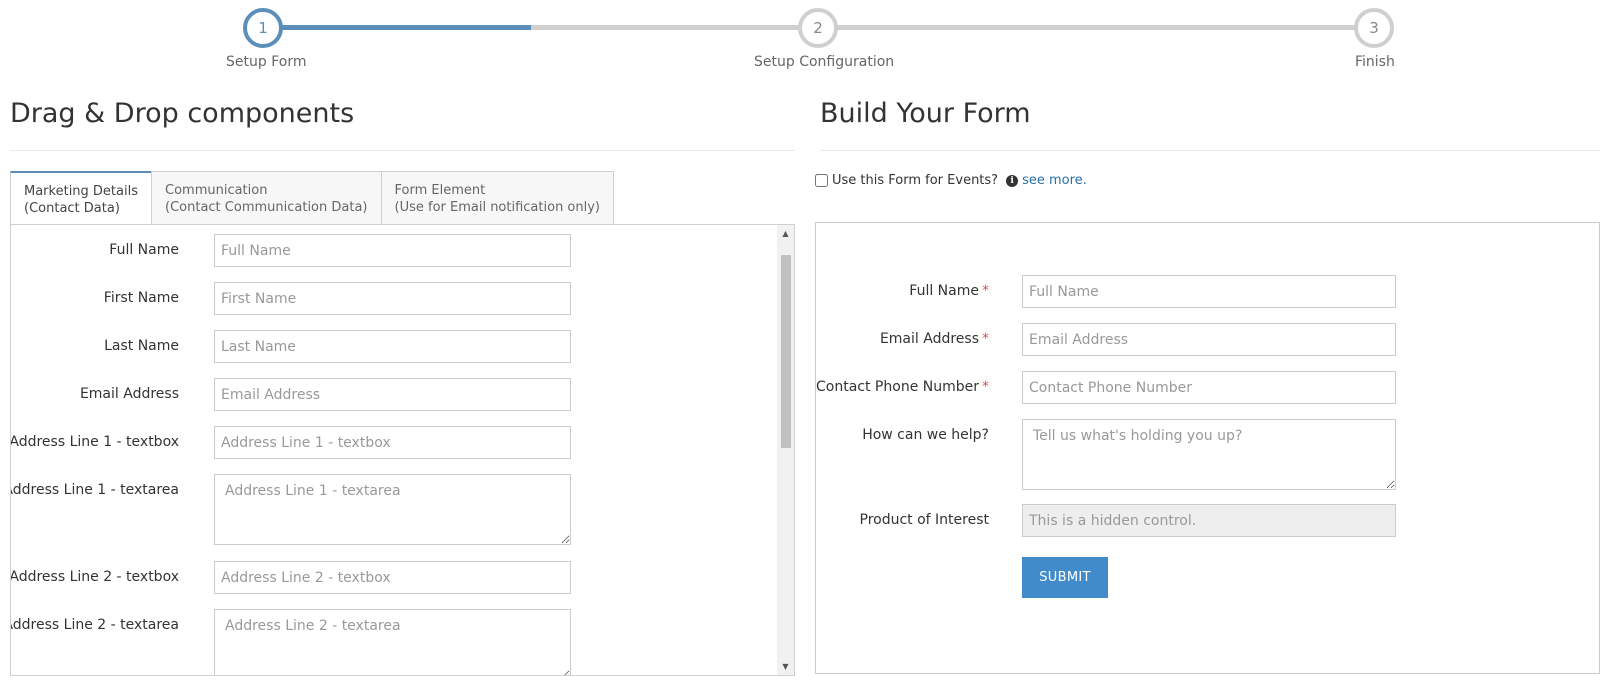 This screenshot has height=685, width=1612. Describe the element at coordinates (392, 642) in the screenshot. I see `component-address2-textarea-input` at that location.